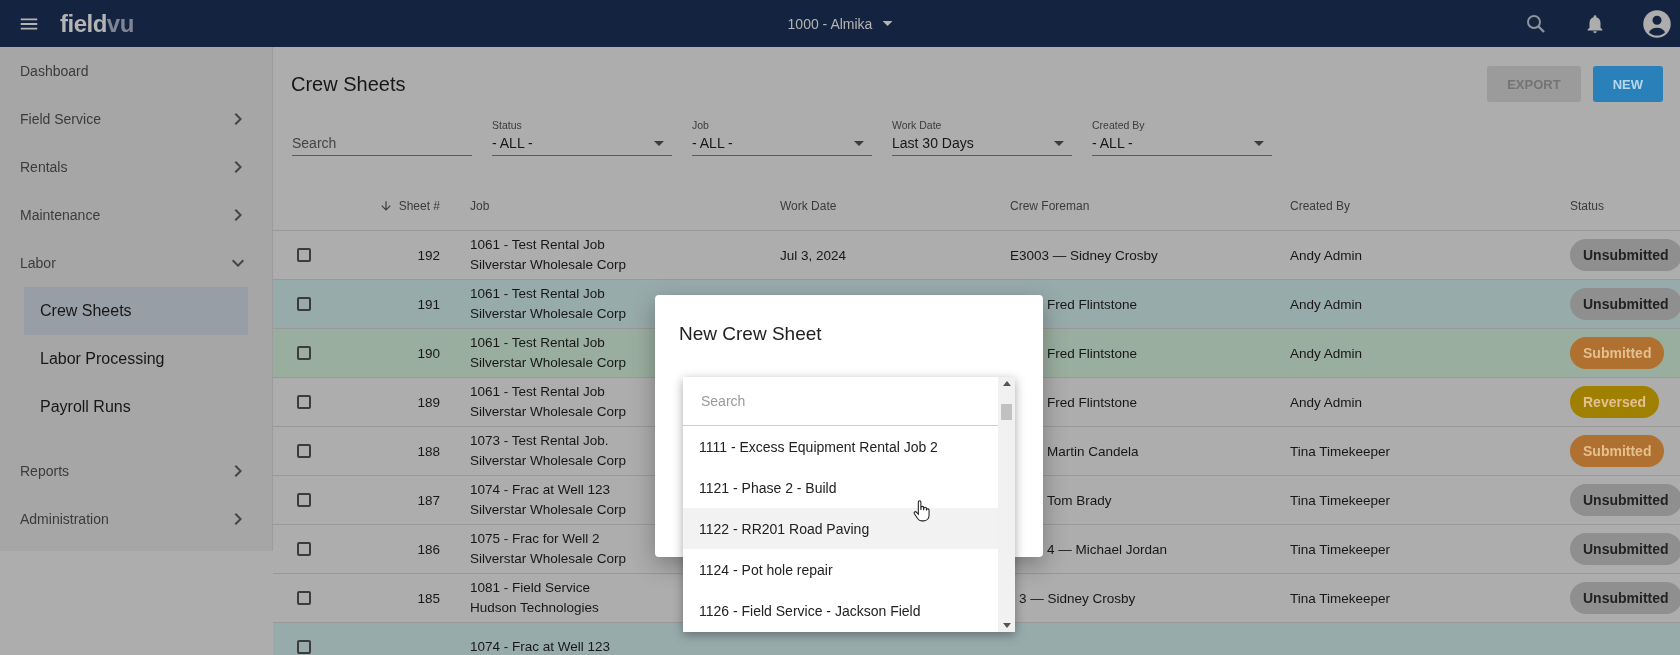 Image resolution: width=1680 pixels, height=655 pixels. What do you see at coordinates (1615, 402) in the screenshot?
I see `status-badge: Reversed` at bounding box center [1615, 402].